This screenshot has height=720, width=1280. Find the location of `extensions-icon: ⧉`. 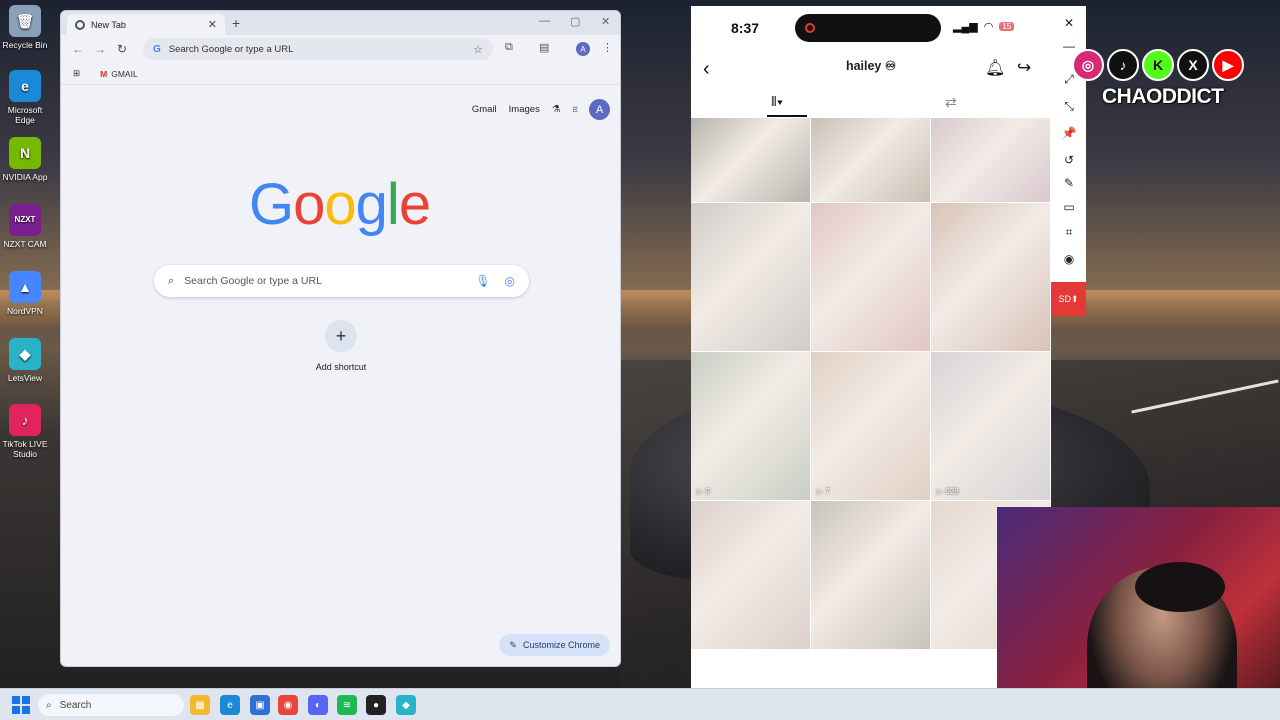

extensions-icon: ⧉ is located at coordinates (509, 47).